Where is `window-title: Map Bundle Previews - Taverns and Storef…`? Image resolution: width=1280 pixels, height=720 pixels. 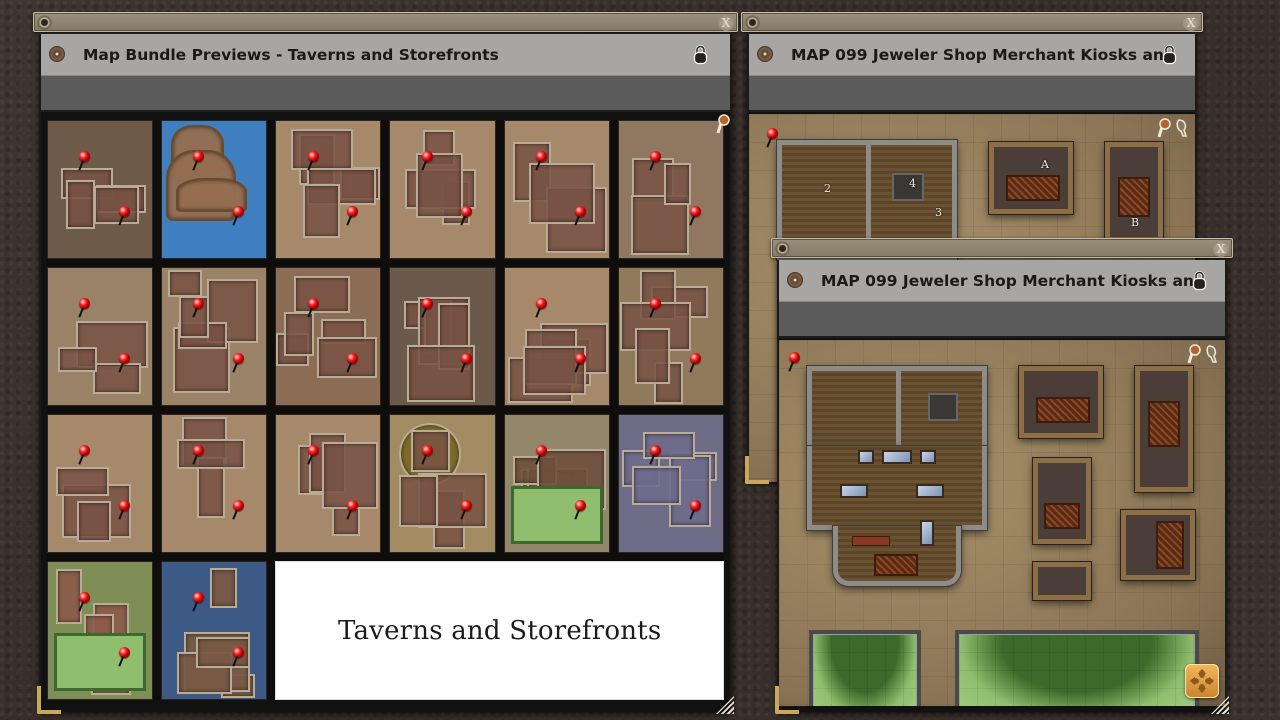
window-title: Map Bundle Previews - Taverns and Storef… is located at coordinates (291, 55).